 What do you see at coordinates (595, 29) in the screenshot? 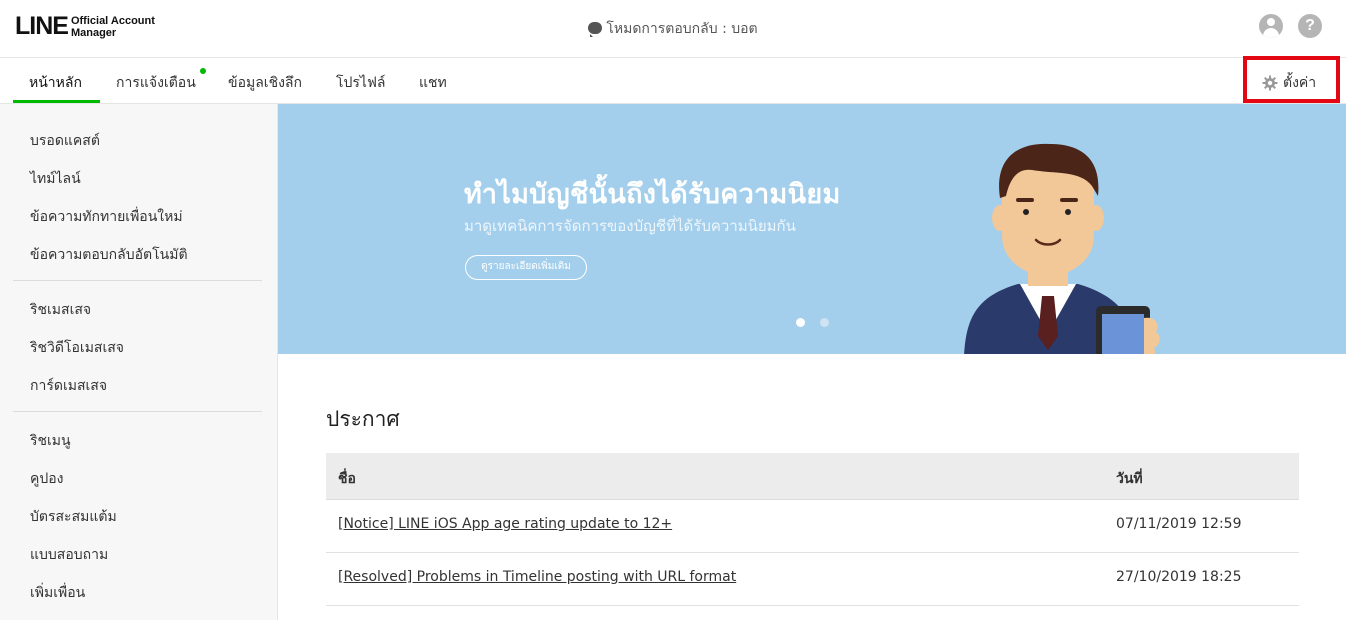
I see `chat-bubble-icon` at bounding box center [595, 29].